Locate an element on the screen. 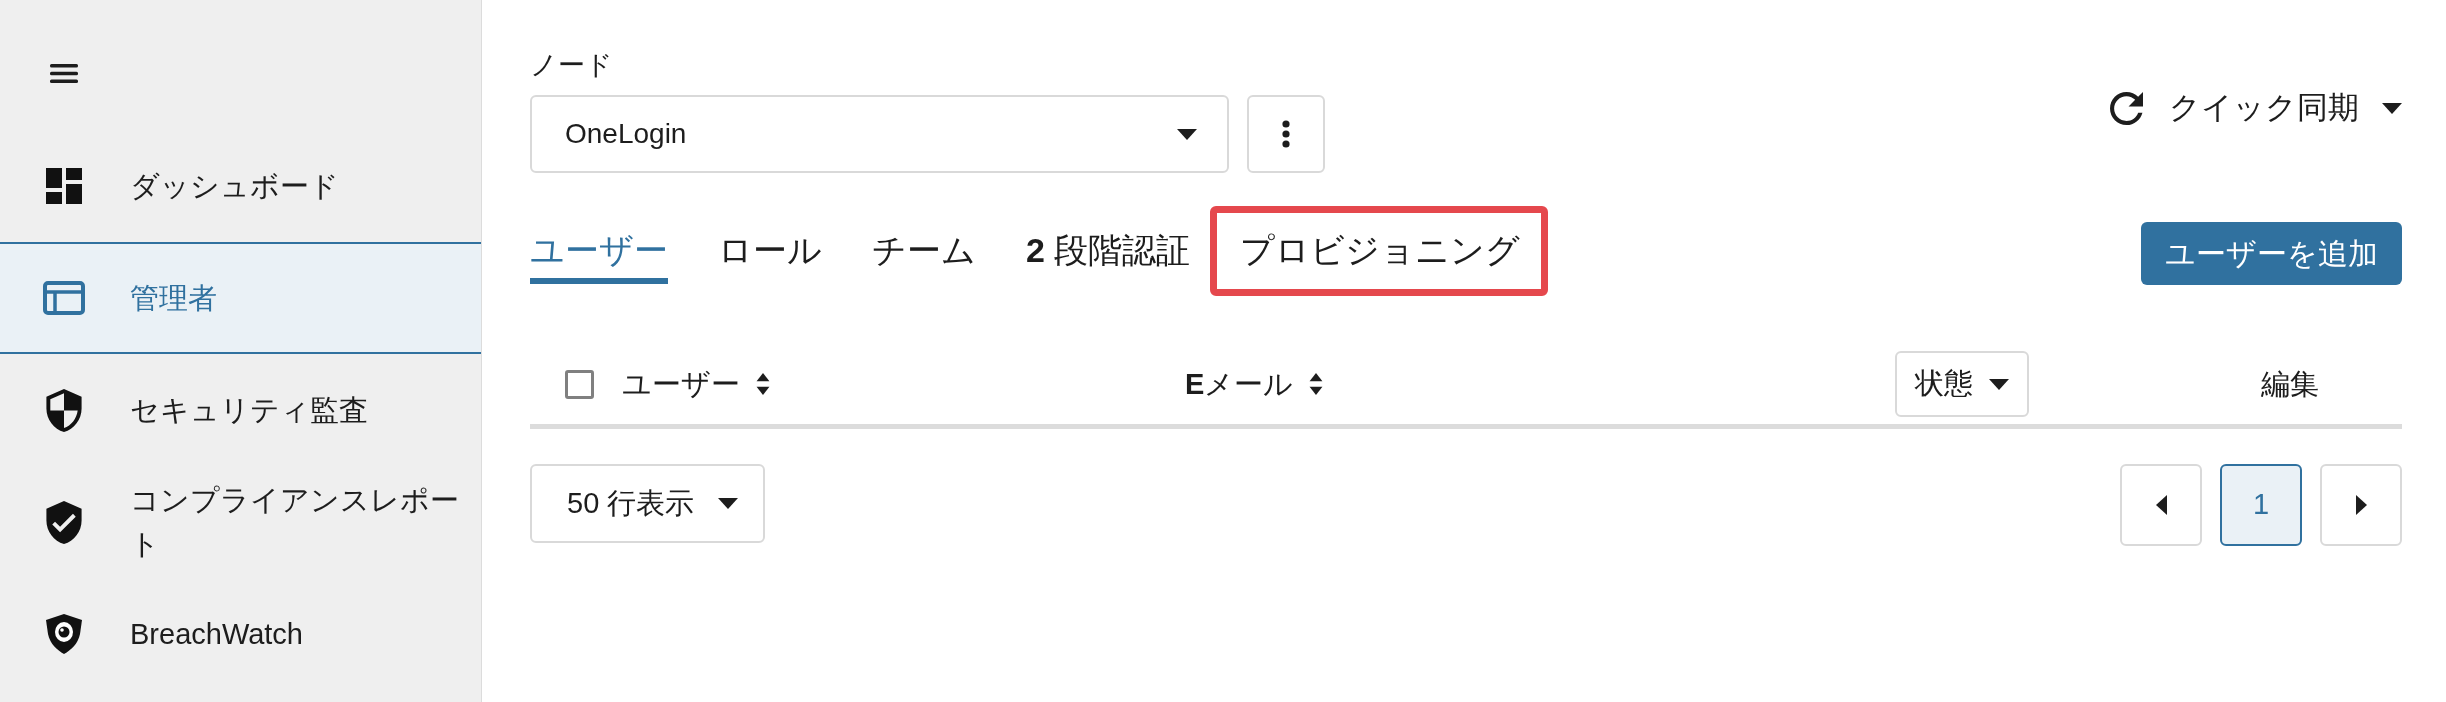 The width and height of the screenshot is (2446, 702). previous-page-button is located at coordinates (2161, 505).